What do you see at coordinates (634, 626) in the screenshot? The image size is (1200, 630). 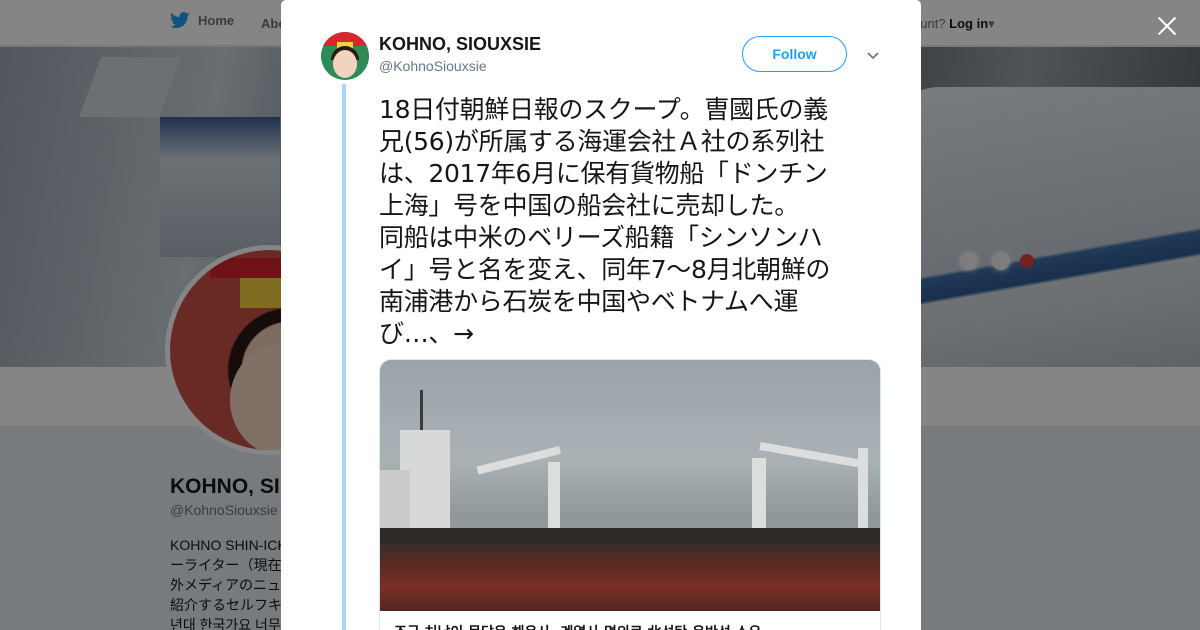 I see `card-title: 조국 처남이 몸담은 해운사, 계열사 명의로 北석탄 운반선 소유` at bounding box center [634, 626].